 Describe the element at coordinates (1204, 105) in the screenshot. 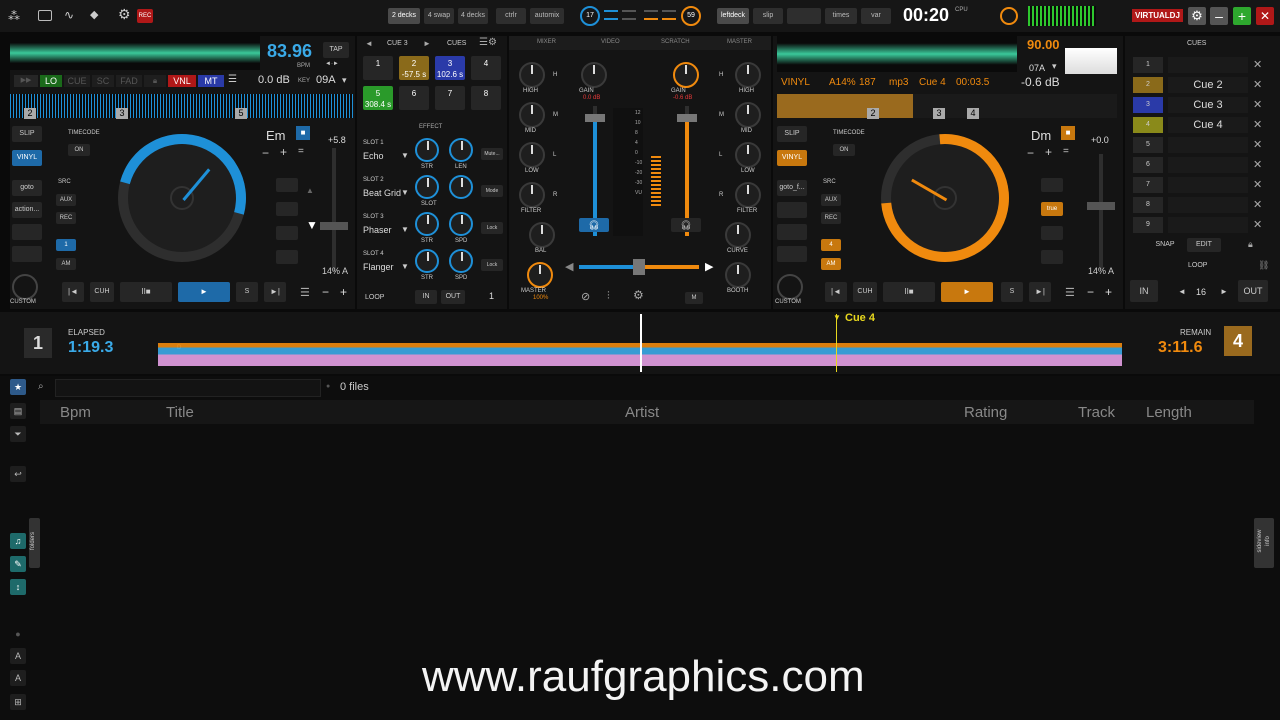

I see `cue-row: 3 Cue 3 ✕` at that location.